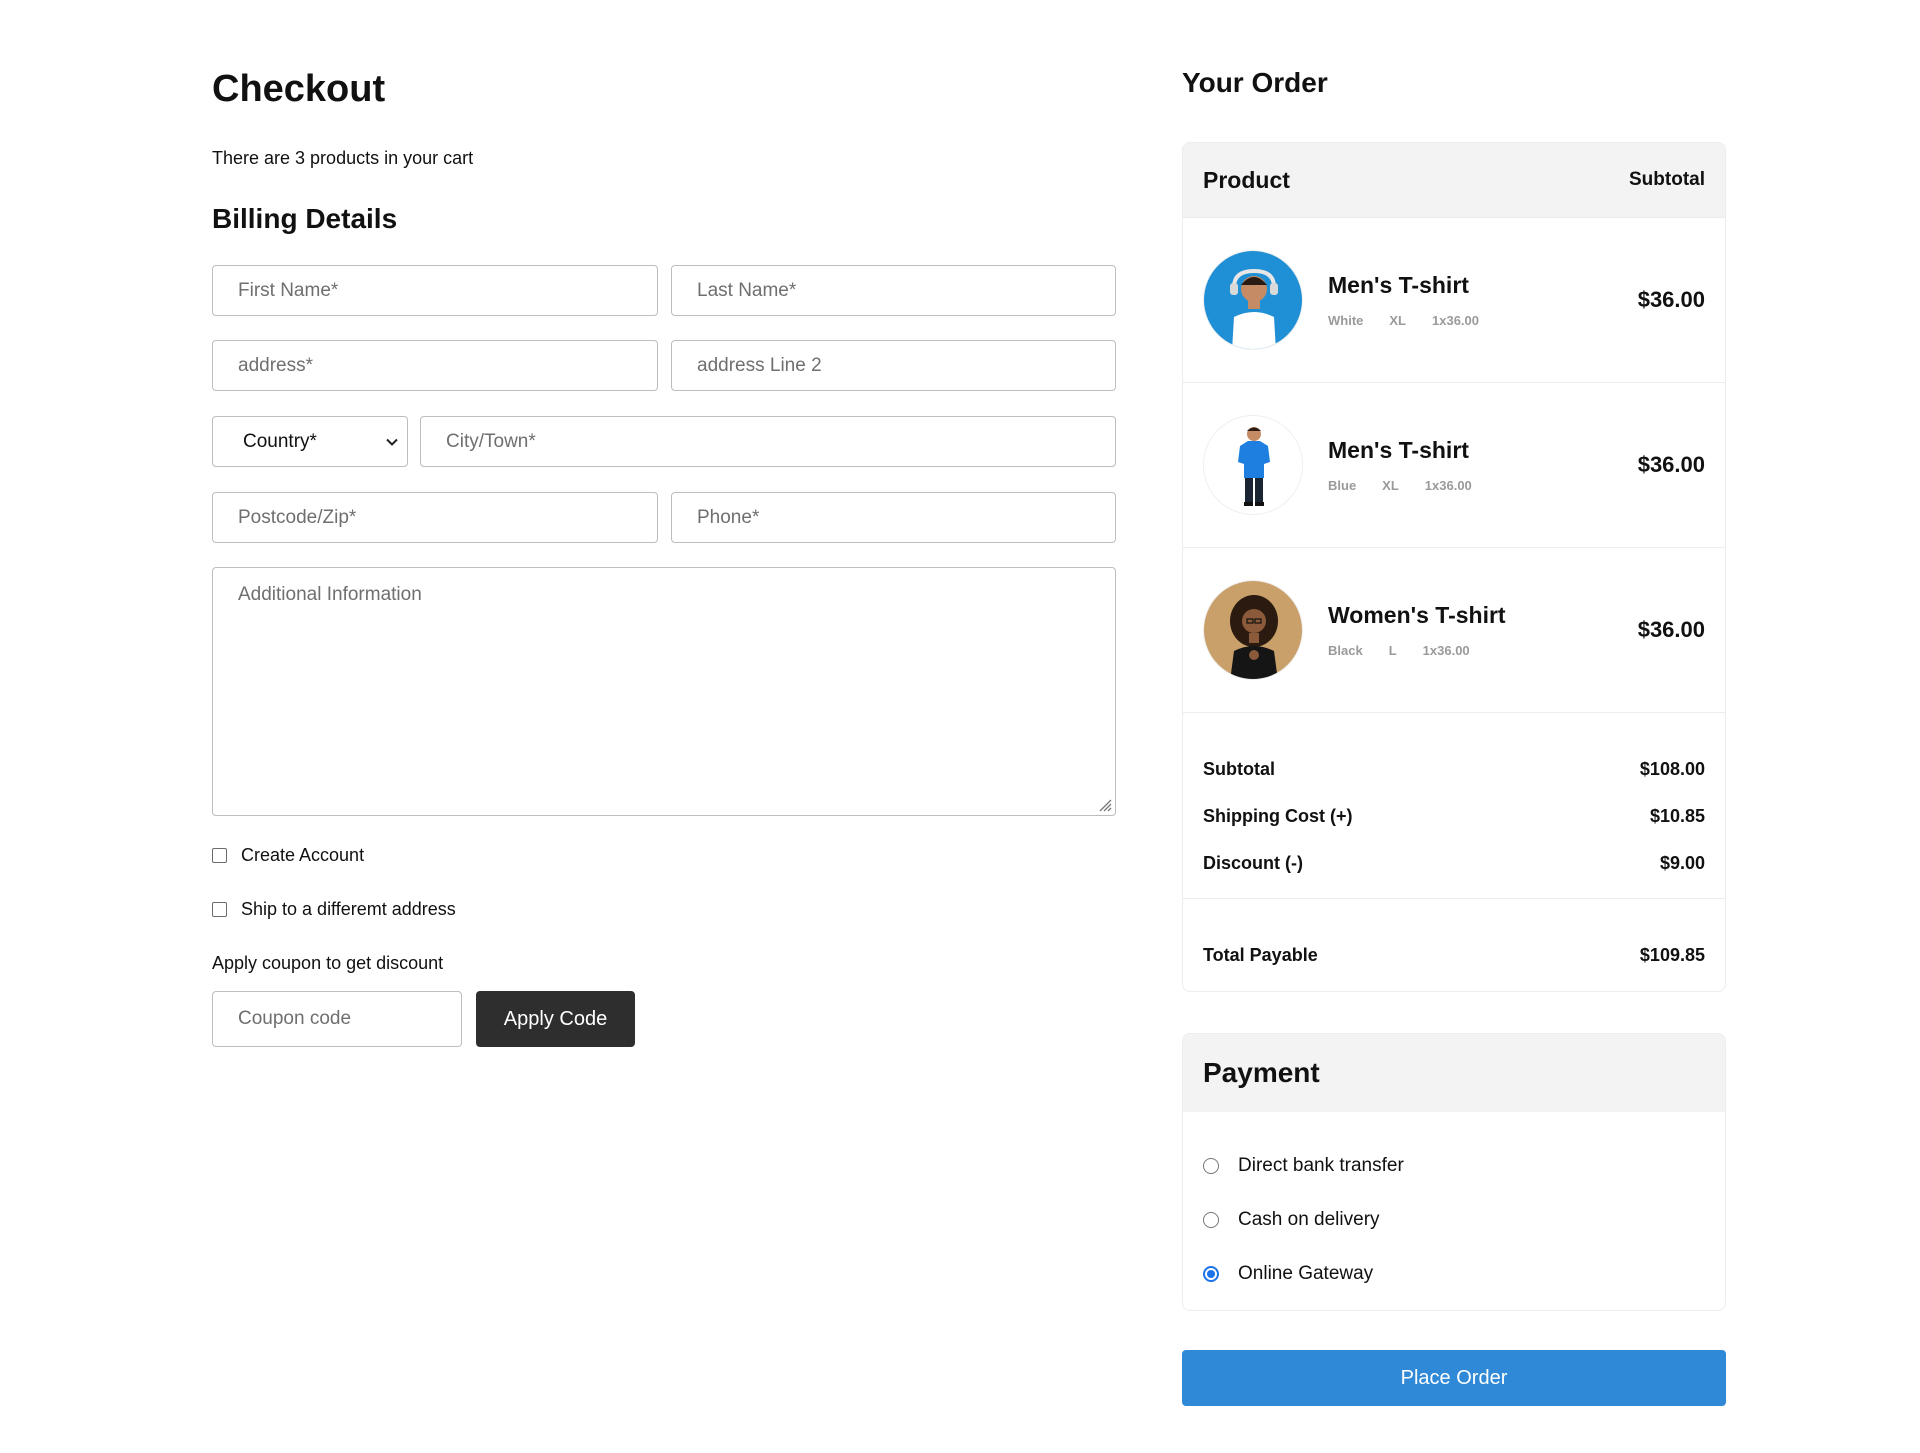 Image resolution: width=1920 pixels, height=1453 pixels. What do you see at coordinates (392, 442) in the screenshot?
I see `chevron-down-icon` at bounding box center [392, 442].